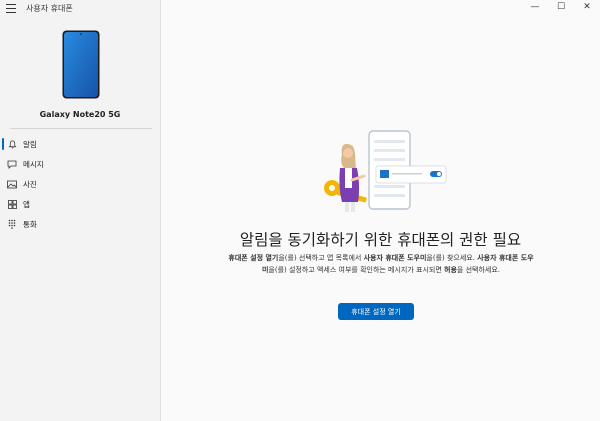 This screenshot has width=600, height=421. What do you see at coordinates (80, 144) in the screenshot?
I see `sidebar-item-notifications: 알림` at bounding box center [80, 144].